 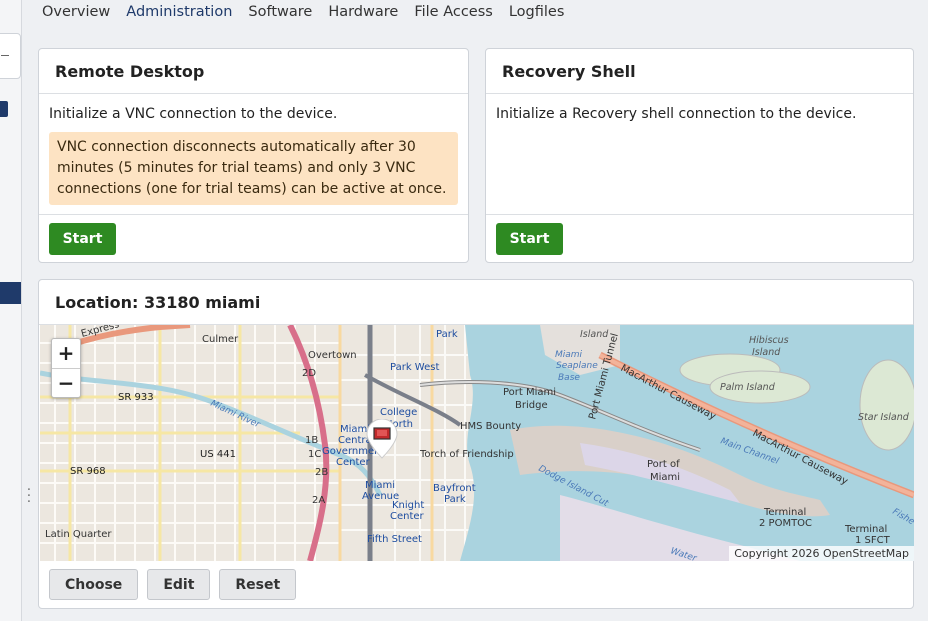 What do you see at coordinates (785, 523) in the screenshot?
I see `svg-text: 2 POMTOC` at bounding box center [785, 523].